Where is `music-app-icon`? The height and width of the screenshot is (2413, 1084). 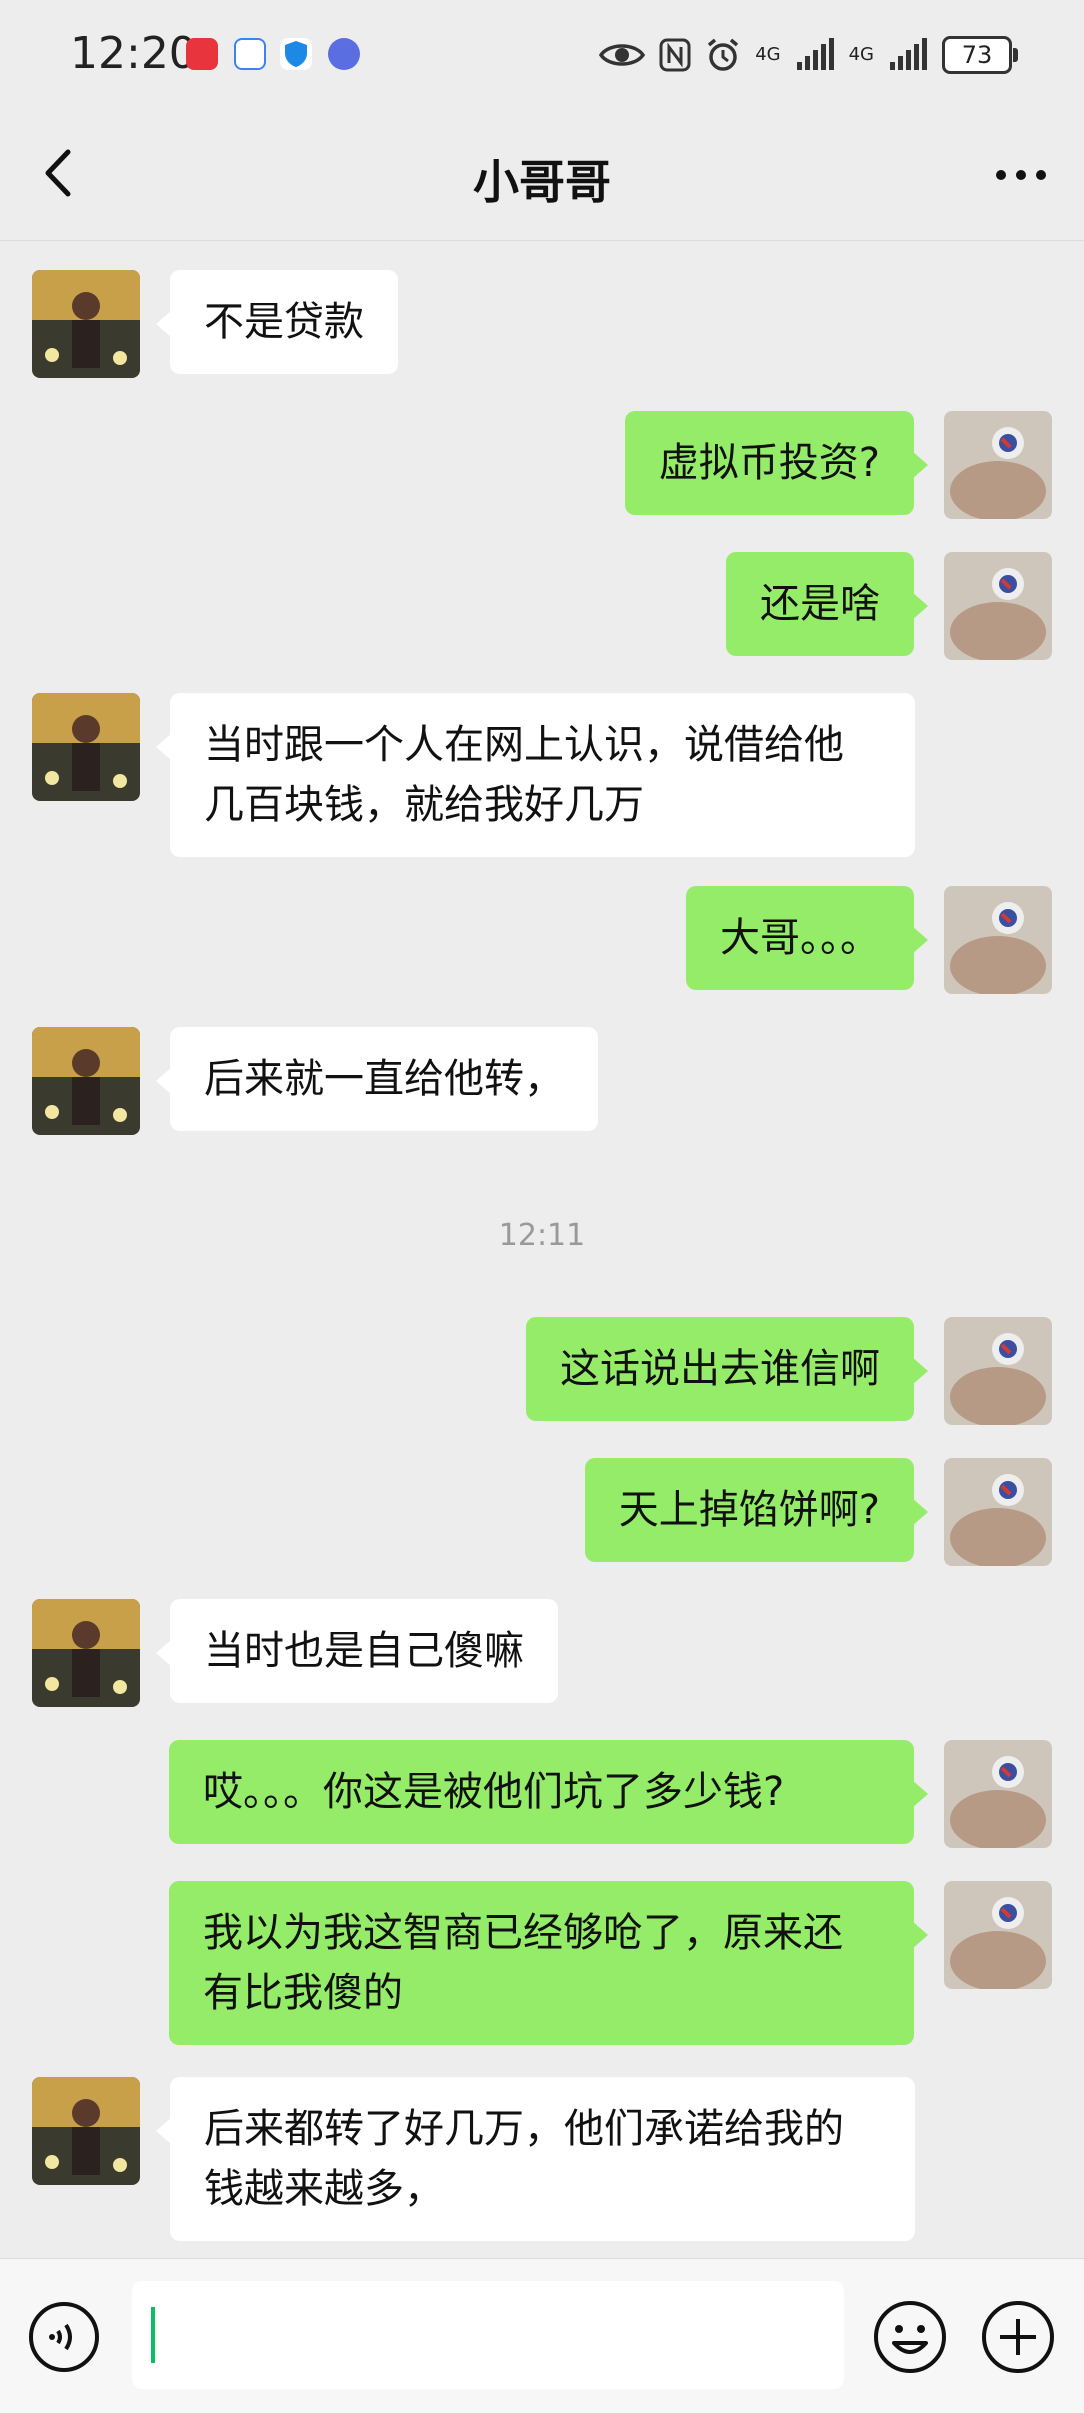
music-app-icon is located at coordinates (344, 54).